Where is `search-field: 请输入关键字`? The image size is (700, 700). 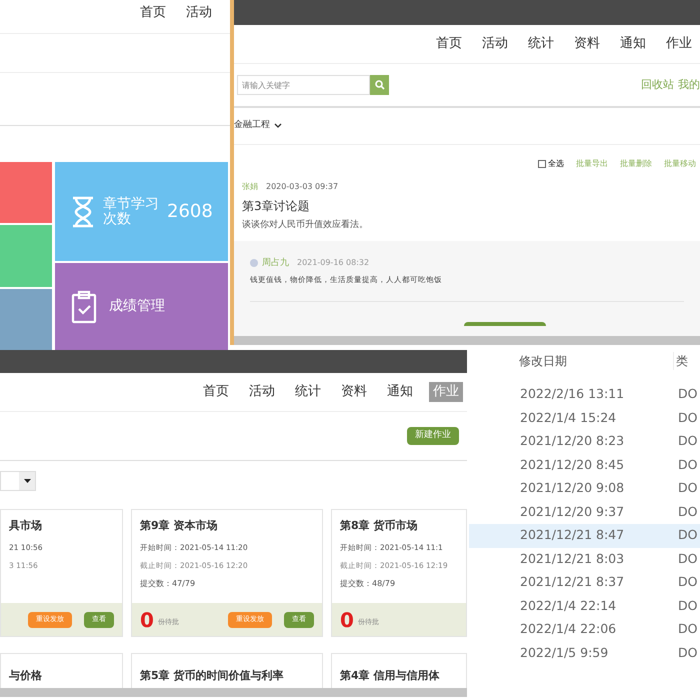 search-field: 请输入关键字 is located at coordinates (303, 85).